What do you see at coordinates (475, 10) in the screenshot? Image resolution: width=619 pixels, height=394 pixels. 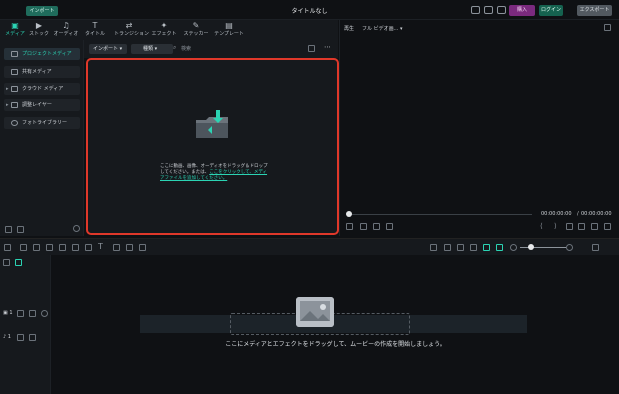 I see `layout-icon` at bounding box center [475, 10].